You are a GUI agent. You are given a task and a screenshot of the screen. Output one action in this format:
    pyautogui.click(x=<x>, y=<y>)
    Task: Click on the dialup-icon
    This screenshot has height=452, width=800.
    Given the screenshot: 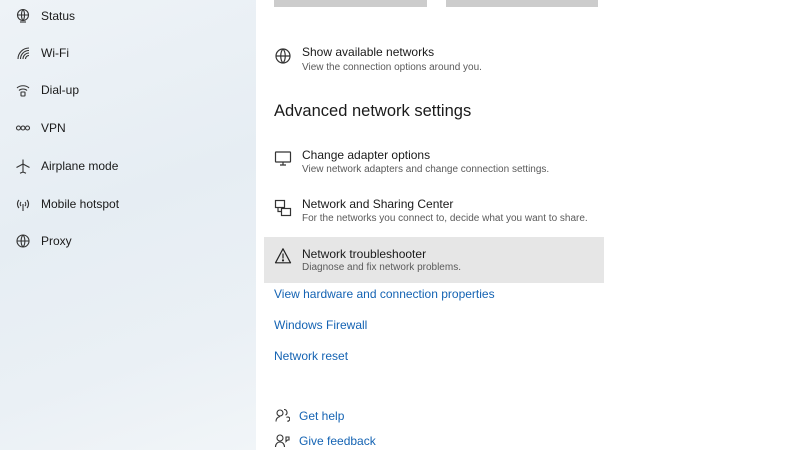 What is the action you would take?
    pyautogui.click(x=23, y=90)
    